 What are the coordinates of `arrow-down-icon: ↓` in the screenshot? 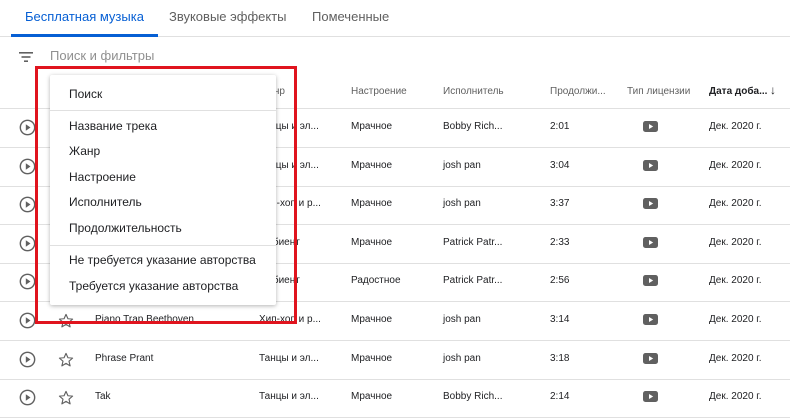 It's located at (773, 90).